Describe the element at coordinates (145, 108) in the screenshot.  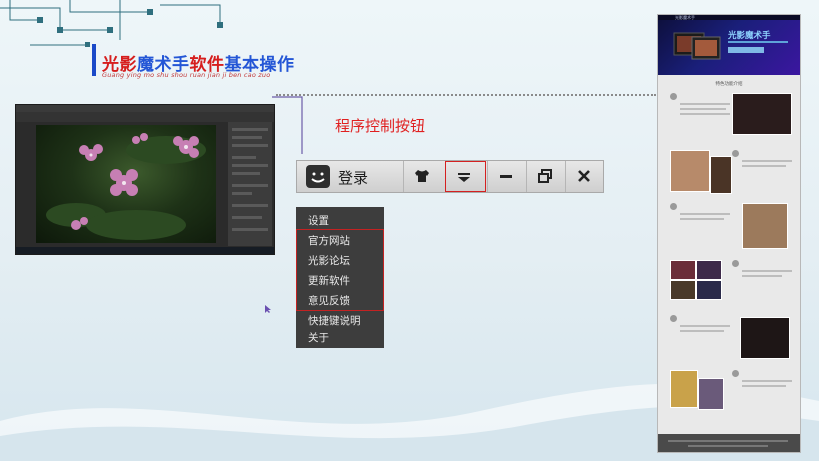
I see `screenshot-menubar` at that location.